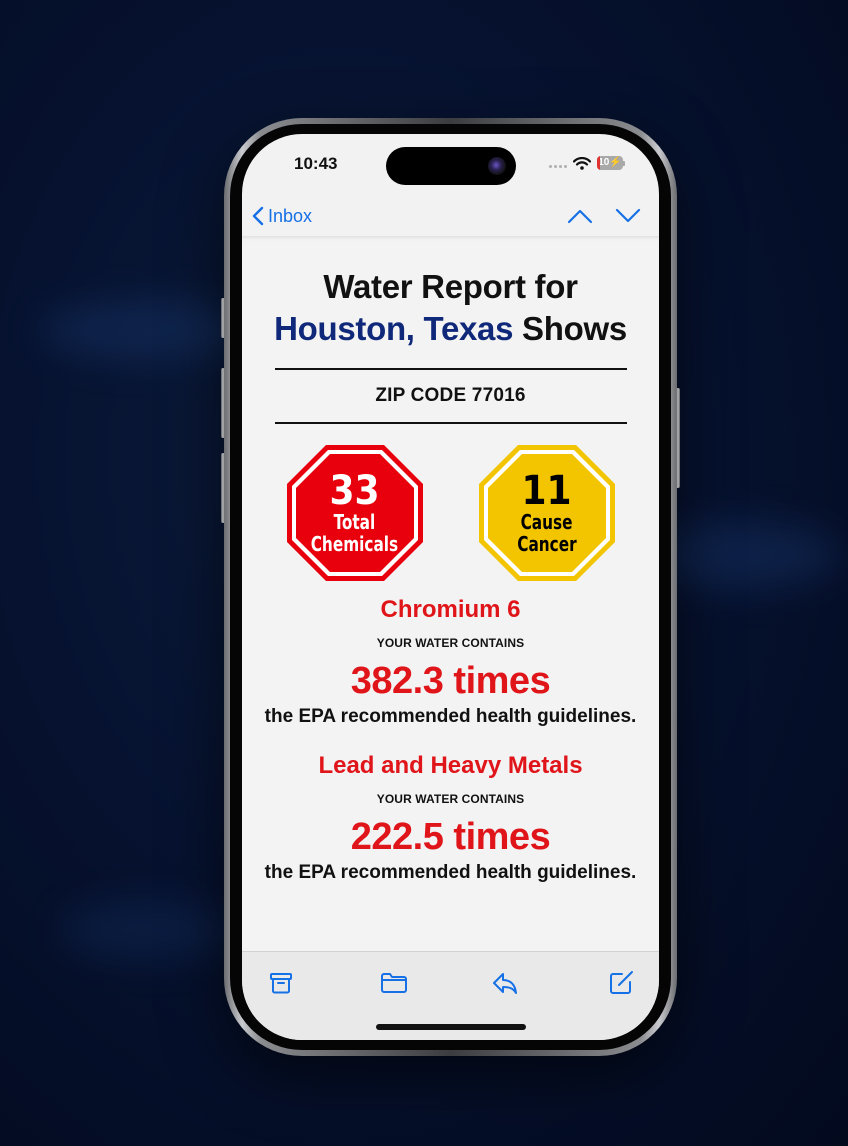 This screenshot has width=848, height=1146. I want to click on report-title: Water Report for Houston, Texas Shows, so click(450, 308).